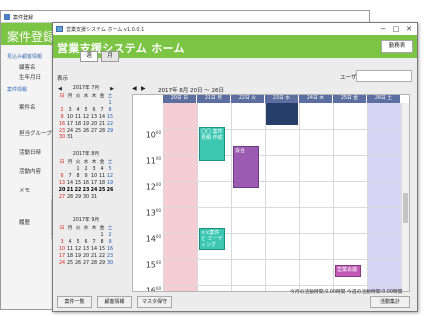  What do you see at coordinates (348, 271) in the screenshot?
I see `calendar-event: 営業会議` at bounding box center [348, 271].